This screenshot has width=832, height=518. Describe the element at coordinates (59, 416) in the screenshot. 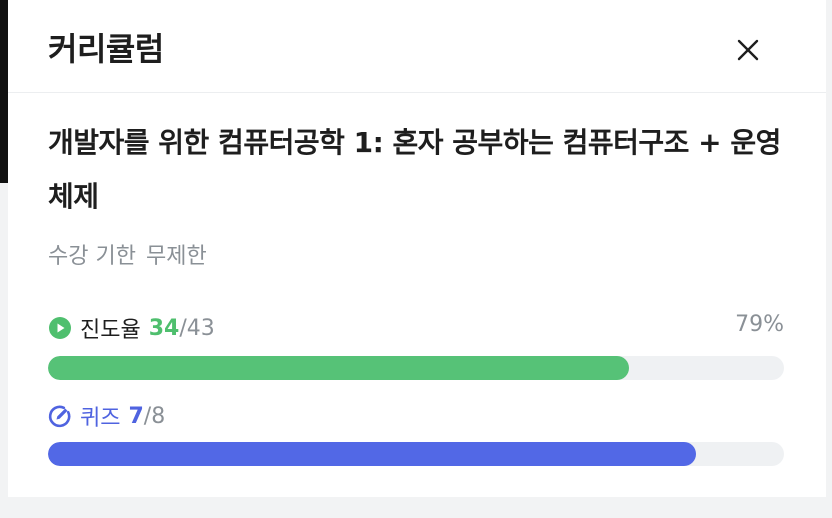

I see `quiz-pencil-icon` at that location.